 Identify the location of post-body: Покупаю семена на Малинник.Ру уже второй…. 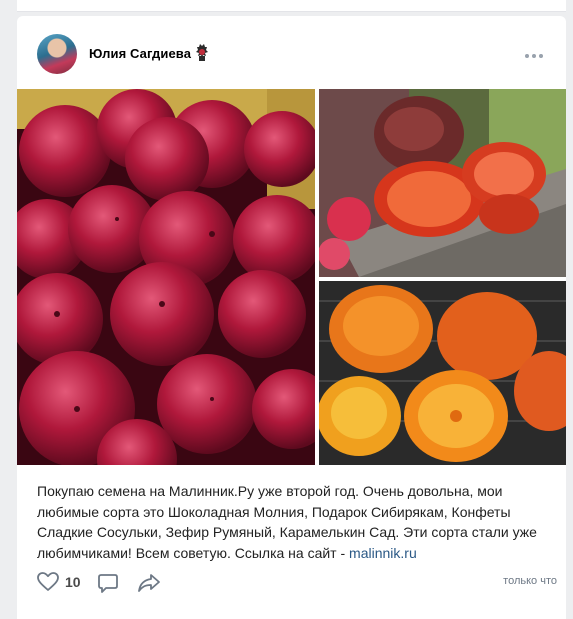
(287, 522).